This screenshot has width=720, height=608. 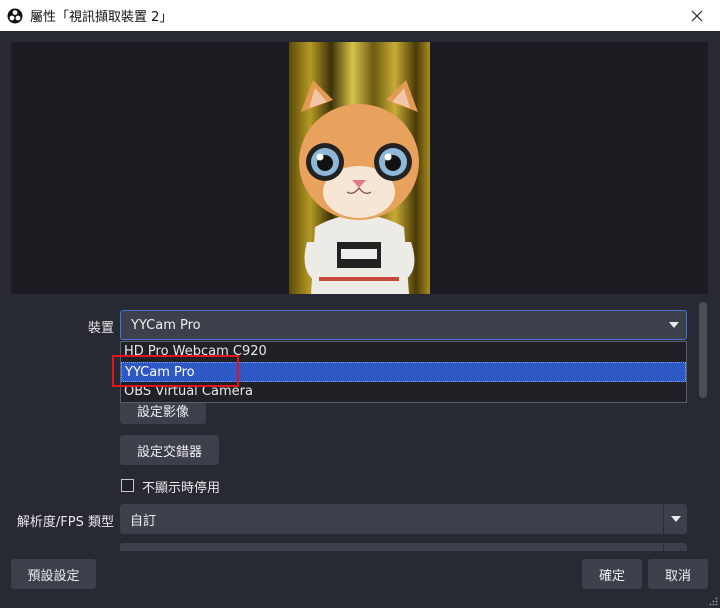 What do you see at coordinates (143, 521) in the screenshot?
I see `resolution-select-value: 自訂` at bounding box center [143, 521].